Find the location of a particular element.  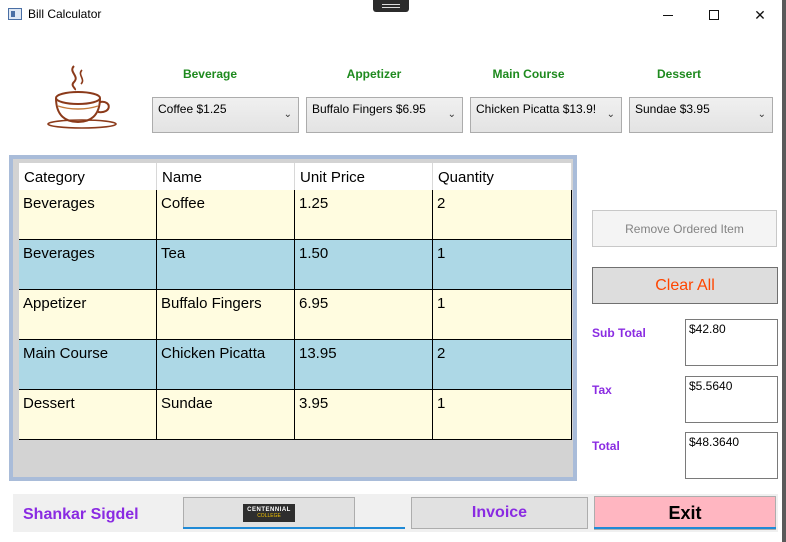

coffee-cup-icon is located at coordinates (82, 97).